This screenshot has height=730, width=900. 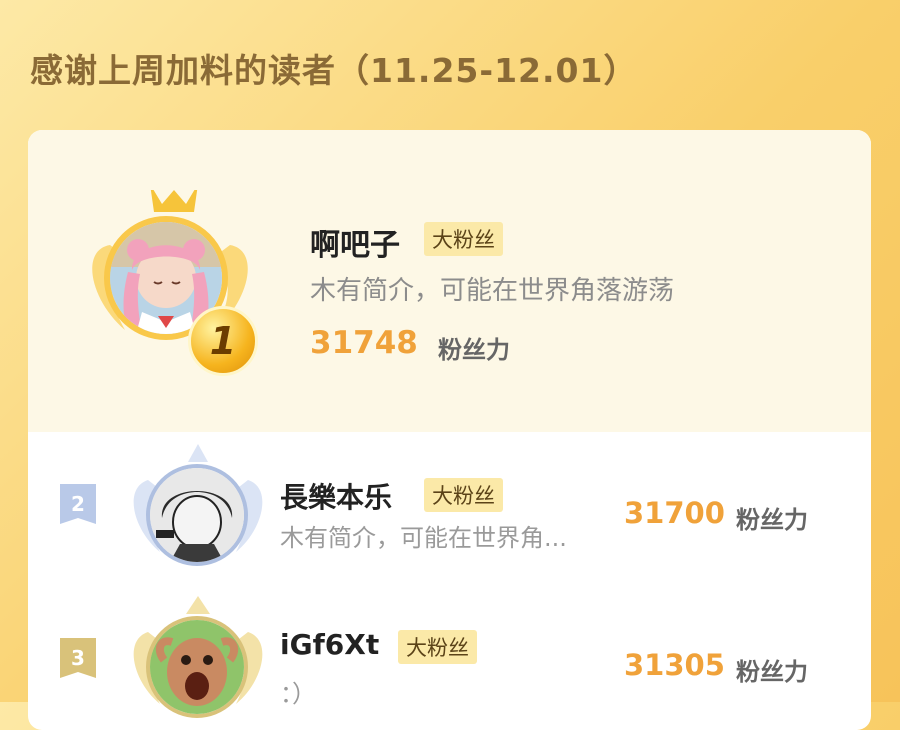 I want to click on user-name: 啊吧子, so click(x=355, y=242).